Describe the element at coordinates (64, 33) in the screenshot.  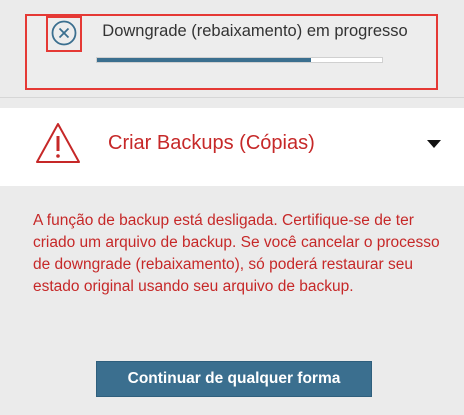
I see `cancel-circle-icon` at that location.